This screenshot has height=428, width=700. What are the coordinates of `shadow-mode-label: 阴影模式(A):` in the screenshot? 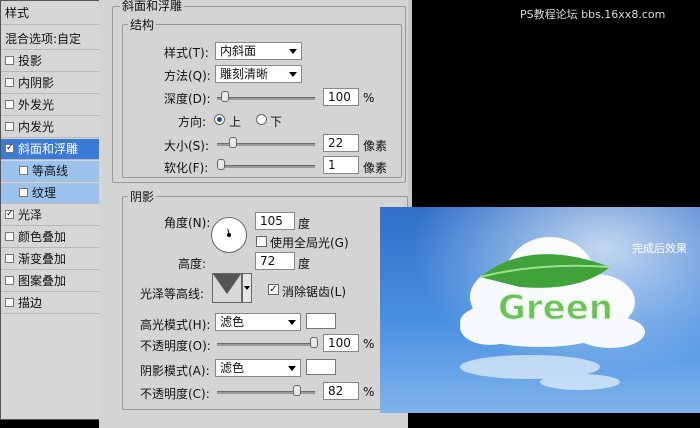 It's located at (175, 371).